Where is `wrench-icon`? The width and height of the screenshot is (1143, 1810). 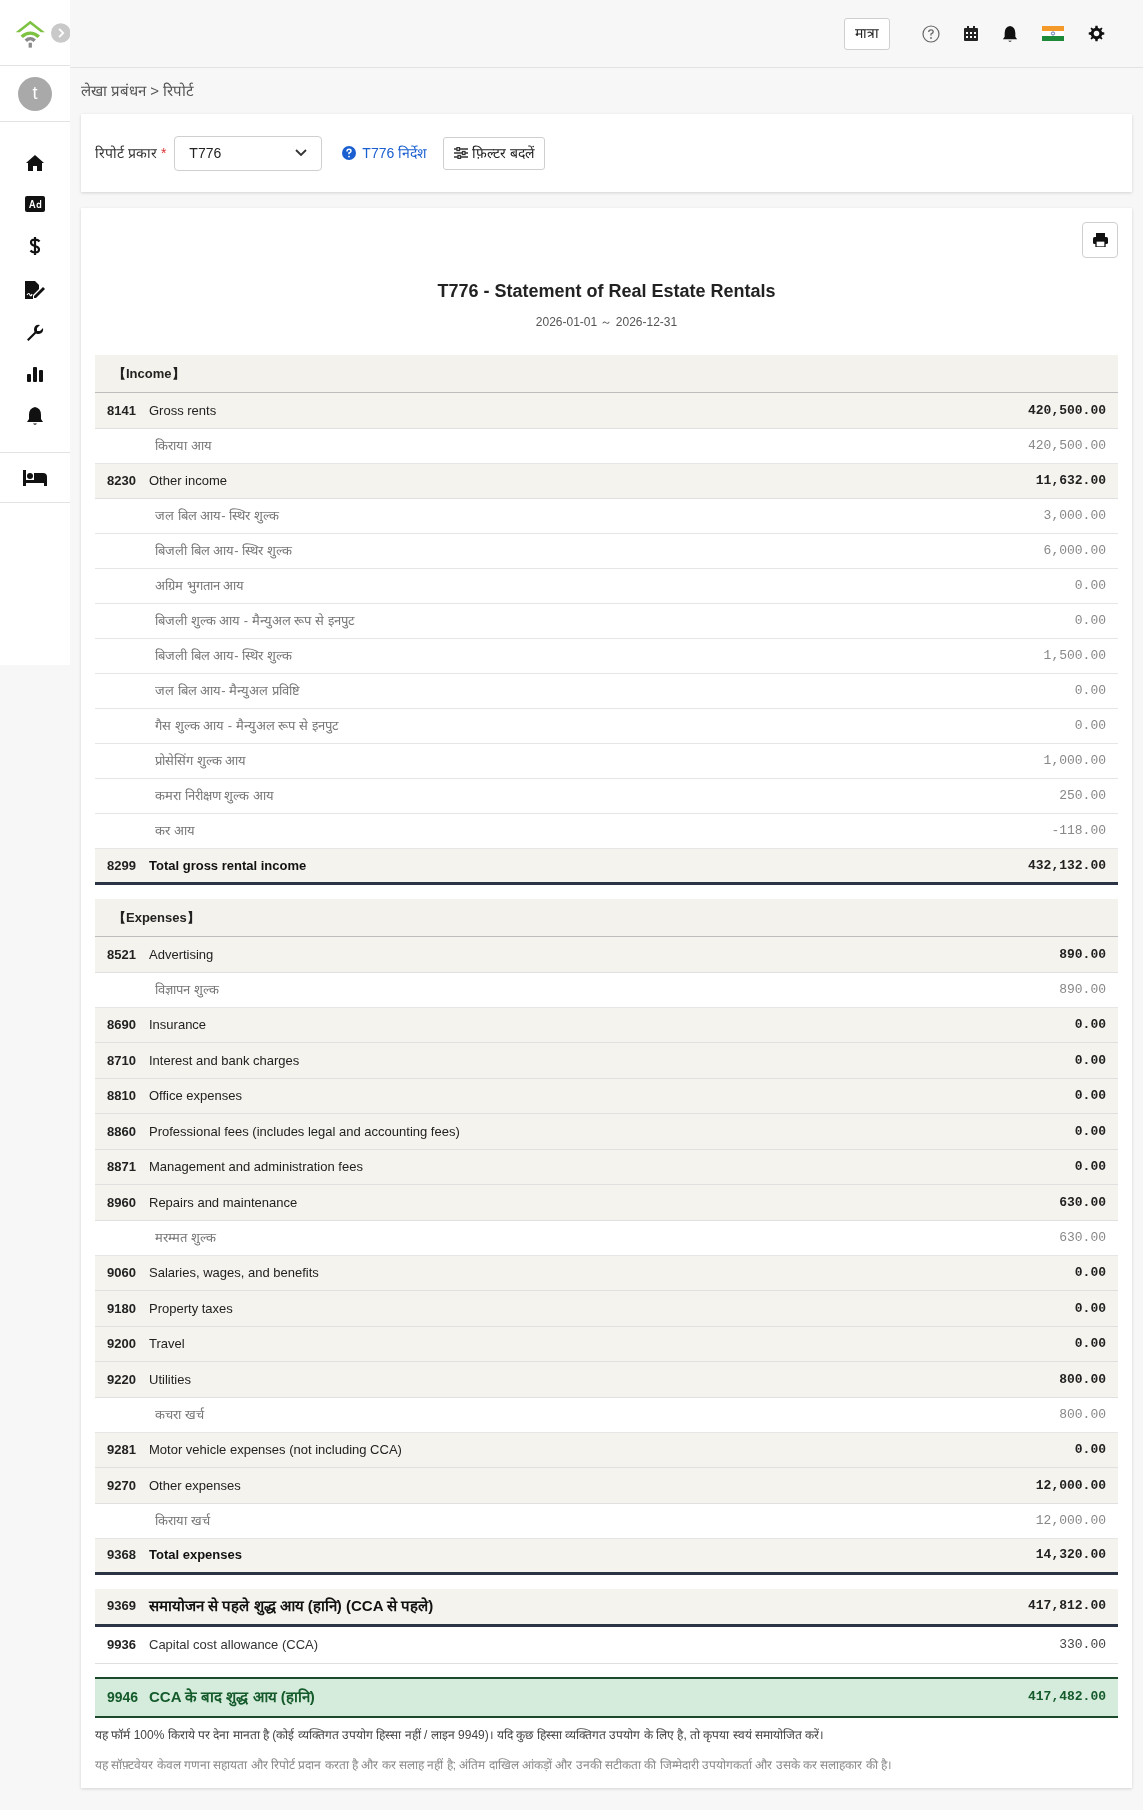
wrench-icon is located at coordinates (35, 333).